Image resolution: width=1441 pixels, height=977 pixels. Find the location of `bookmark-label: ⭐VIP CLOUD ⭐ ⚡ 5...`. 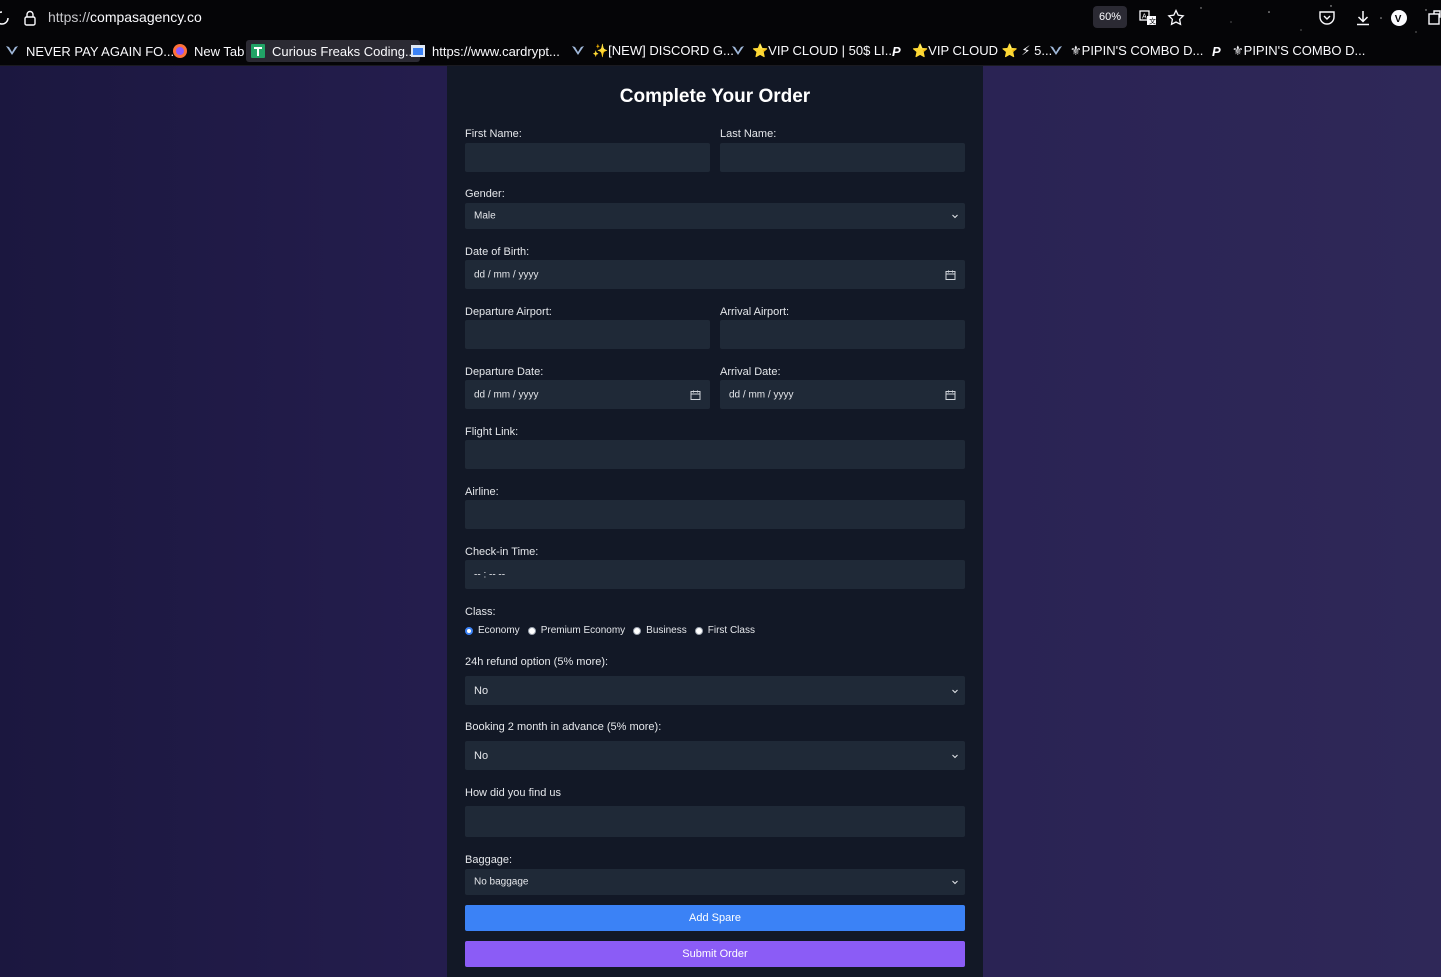

bookmark-label: ⭐VIP CLOUD ⭐ ⚡ 5... is located at coordinates (982, 50).